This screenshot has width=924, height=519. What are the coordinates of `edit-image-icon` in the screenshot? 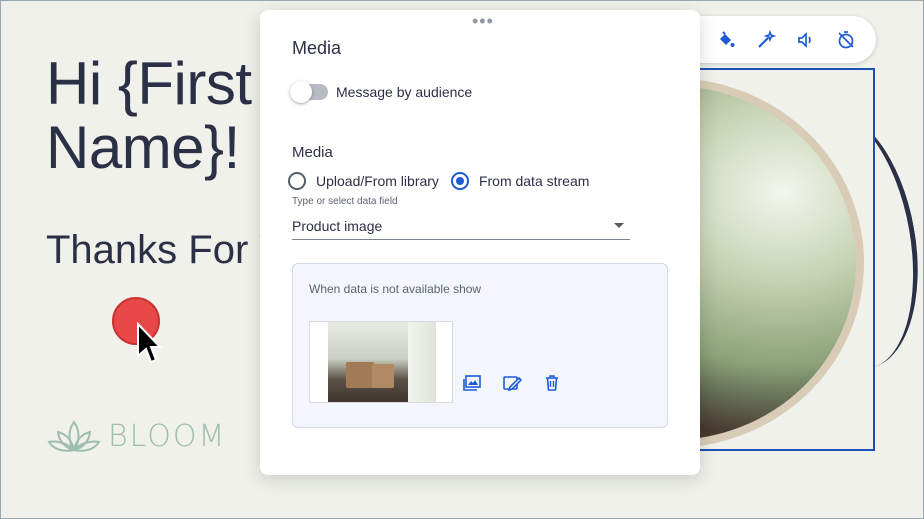 It's located at (512, 384).